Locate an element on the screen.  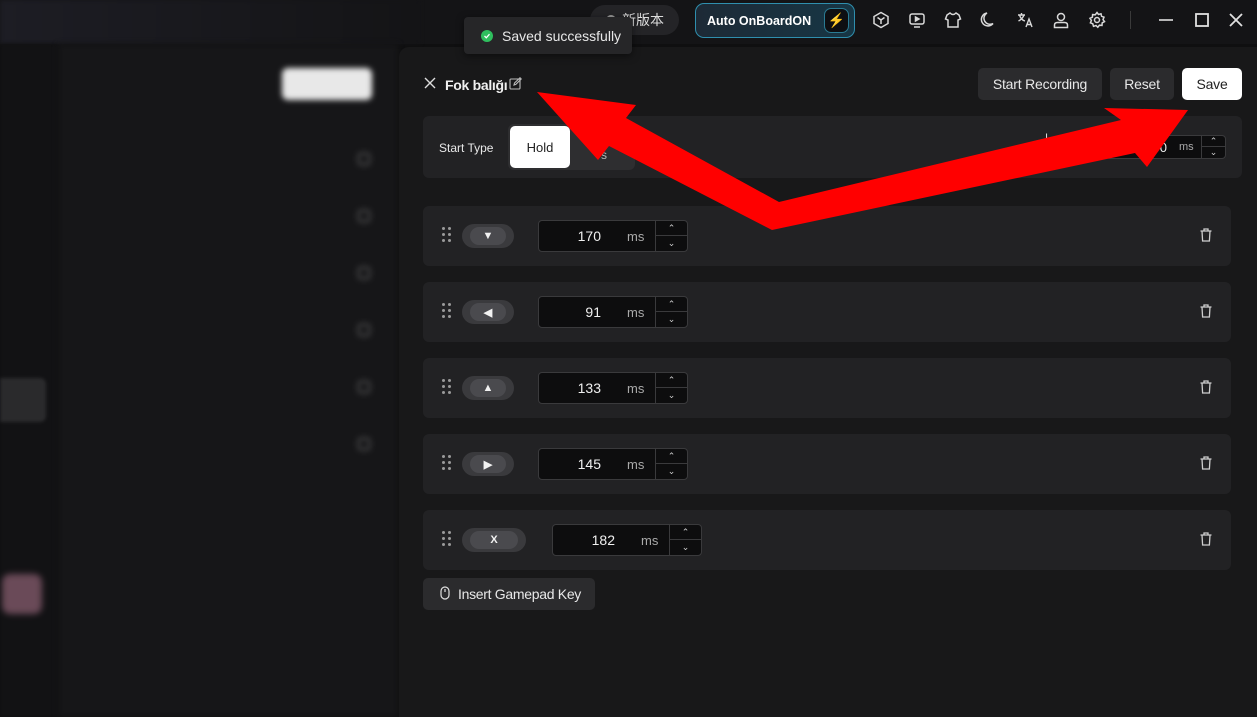
insert-gamepad-key-label: Insert Gamepad Key is located at coordinates (519, 594).